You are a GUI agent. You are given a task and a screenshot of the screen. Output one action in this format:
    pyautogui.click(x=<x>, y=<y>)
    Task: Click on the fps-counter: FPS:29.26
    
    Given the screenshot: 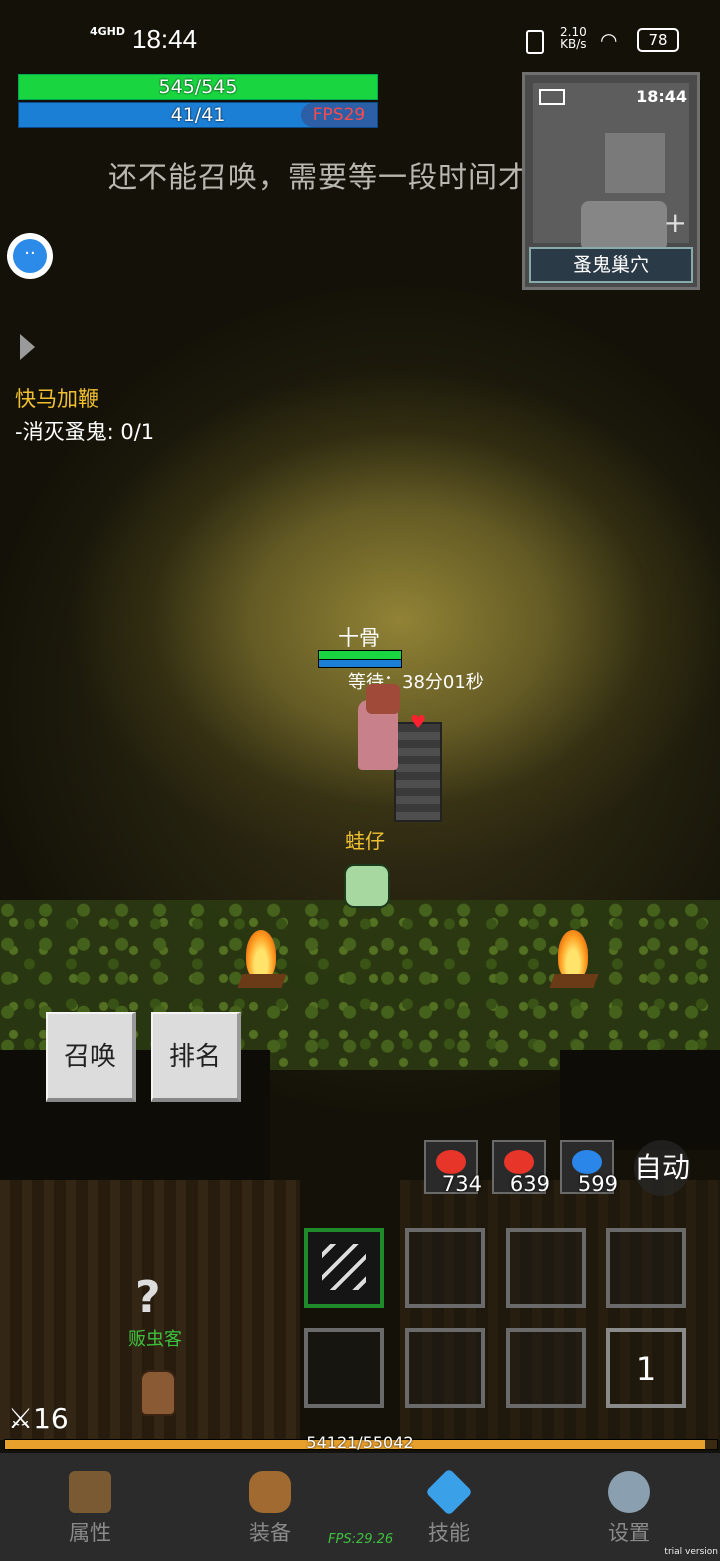 What is the action you would take?
    pyautogui.click(x=361, y=1539)
    